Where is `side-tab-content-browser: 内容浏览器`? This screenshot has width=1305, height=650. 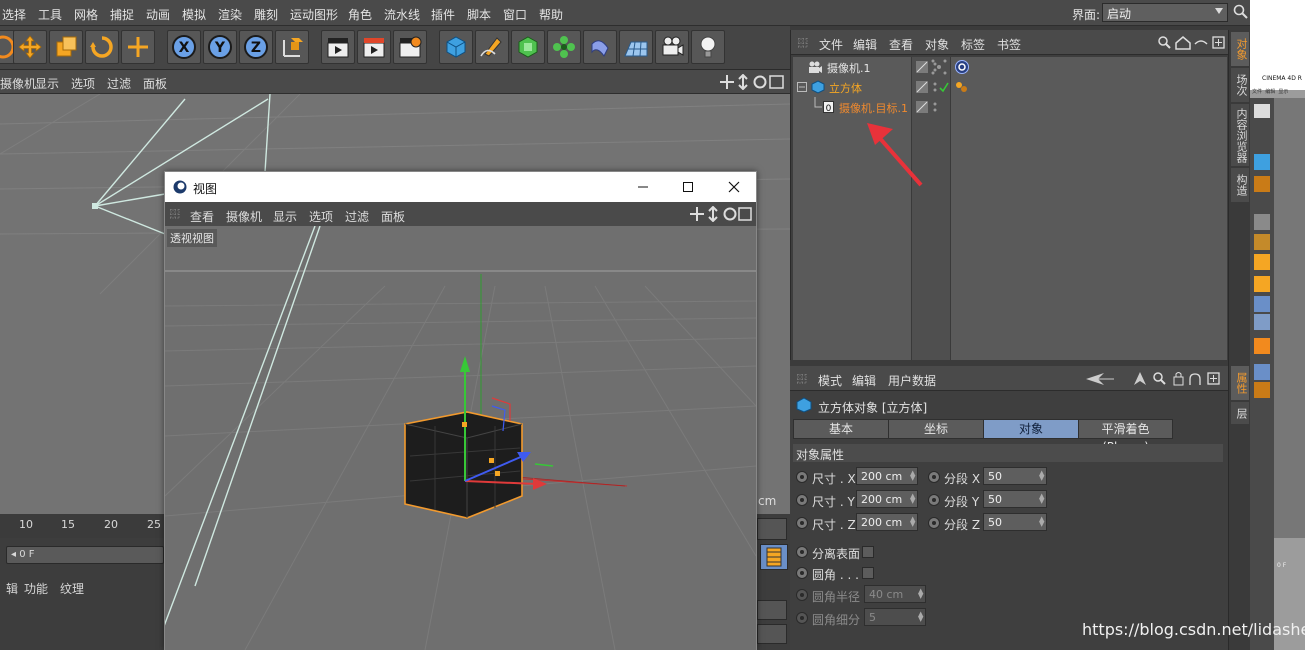 side-tab-content-browser: 内容浏览器 is located at coordinates (1240, 135).